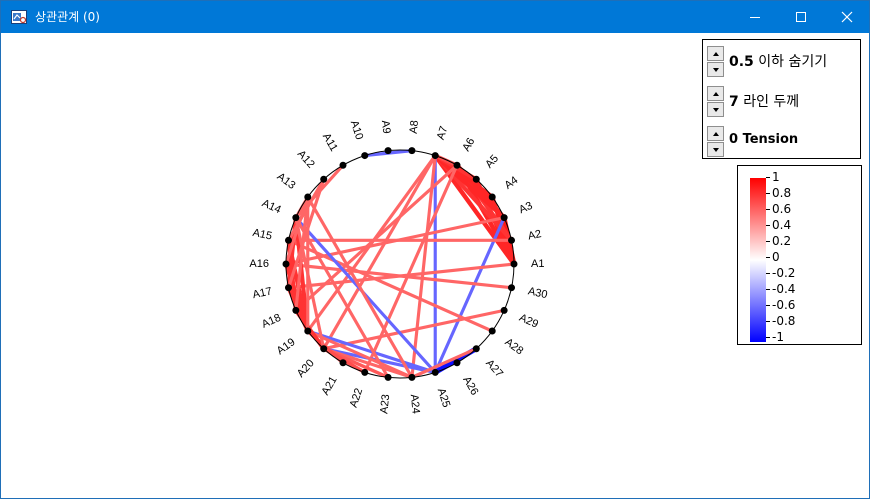 The height and width of the screenshot is (501, 872). What do you see at coordinates (525, 208) in the screenshot?
I see `node-label-a3: A3` at bounding box center [525, 208].